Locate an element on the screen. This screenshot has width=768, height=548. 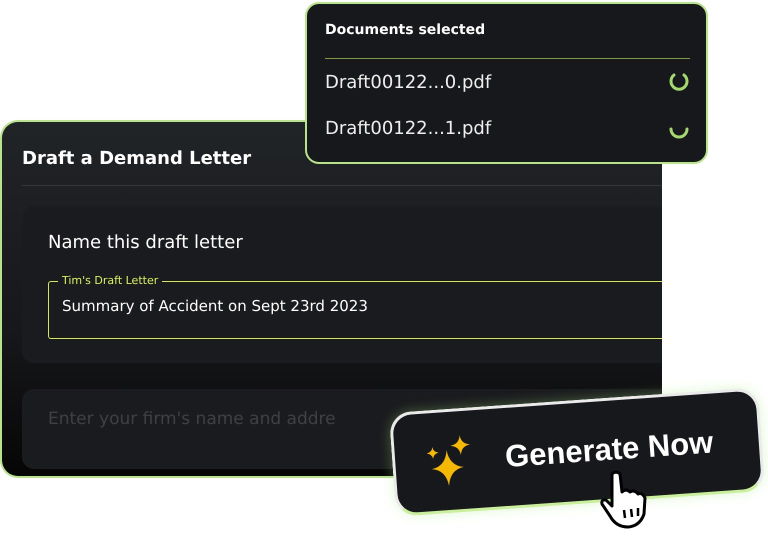
popup-title: Documents selected is located at coordinates (507, 40).